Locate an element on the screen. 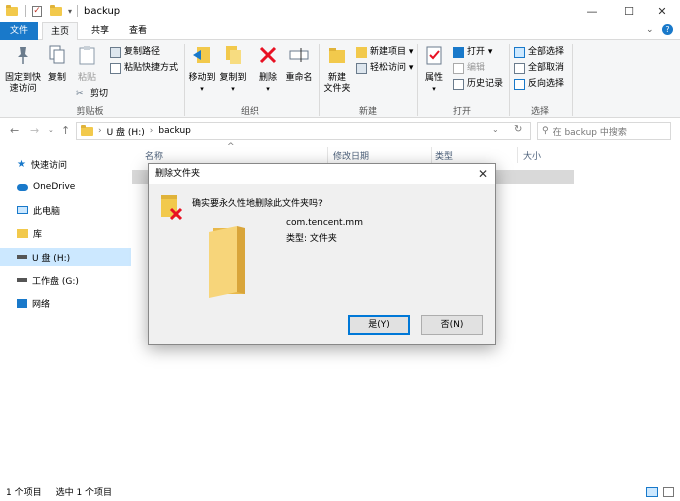  new-folder-label: 新建 文件夹 is located at coordinates (337, 83).